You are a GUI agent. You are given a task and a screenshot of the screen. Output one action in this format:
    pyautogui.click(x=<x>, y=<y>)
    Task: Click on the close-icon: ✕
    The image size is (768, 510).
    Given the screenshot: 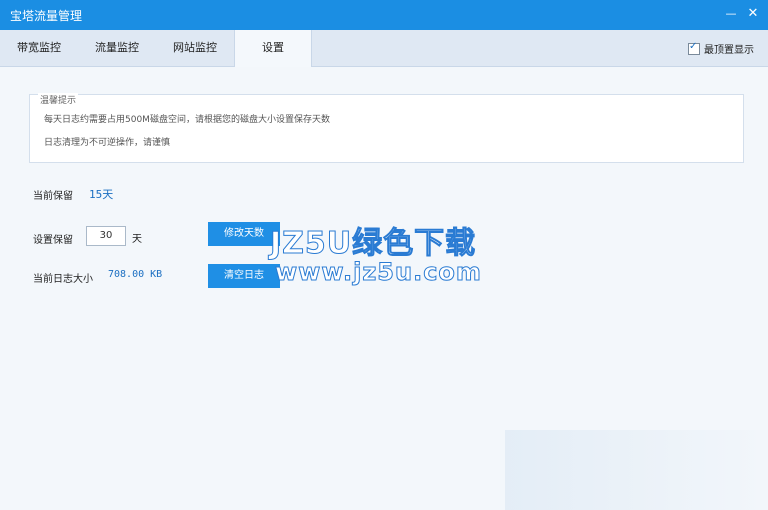 What is the action you would take?
    pyautogui.click(x=753, y=14)
    